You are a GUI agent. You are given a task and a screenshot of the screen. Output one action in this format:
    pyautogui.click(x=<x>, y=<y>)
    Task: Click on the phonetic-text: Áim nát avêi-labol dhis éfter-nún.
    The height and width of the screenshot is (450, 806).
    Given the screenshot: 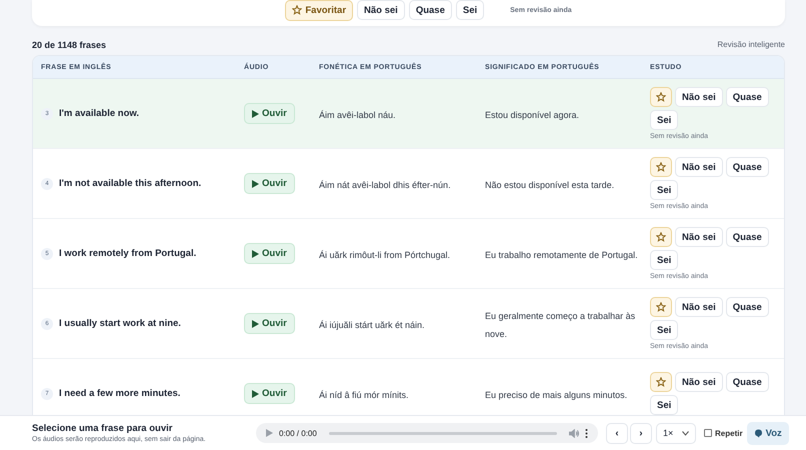 What is the action you would take?
    pyautogui.click(x=385, y=185)
    